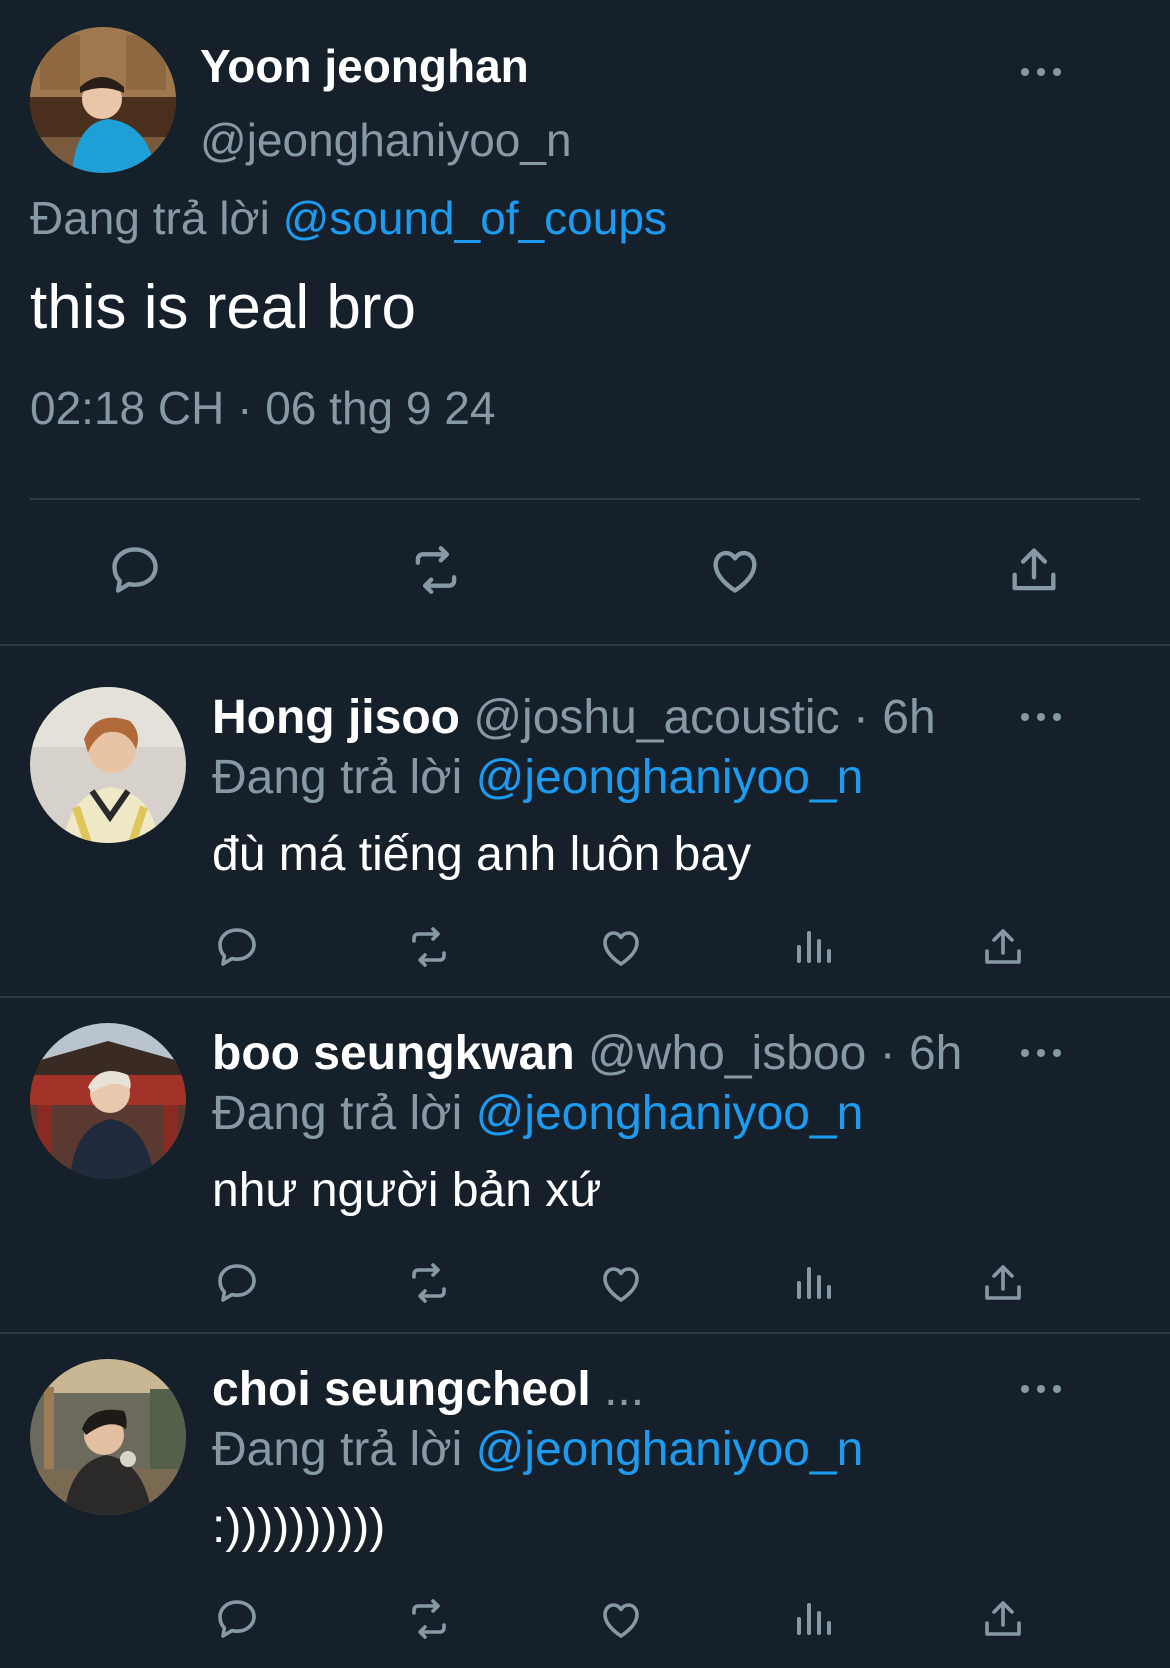  Describe the element at coordinates (262, 408) in the screenshot. I see `tweet-timestamp: 02:18 CH · 06 thg 9 24` at that location.